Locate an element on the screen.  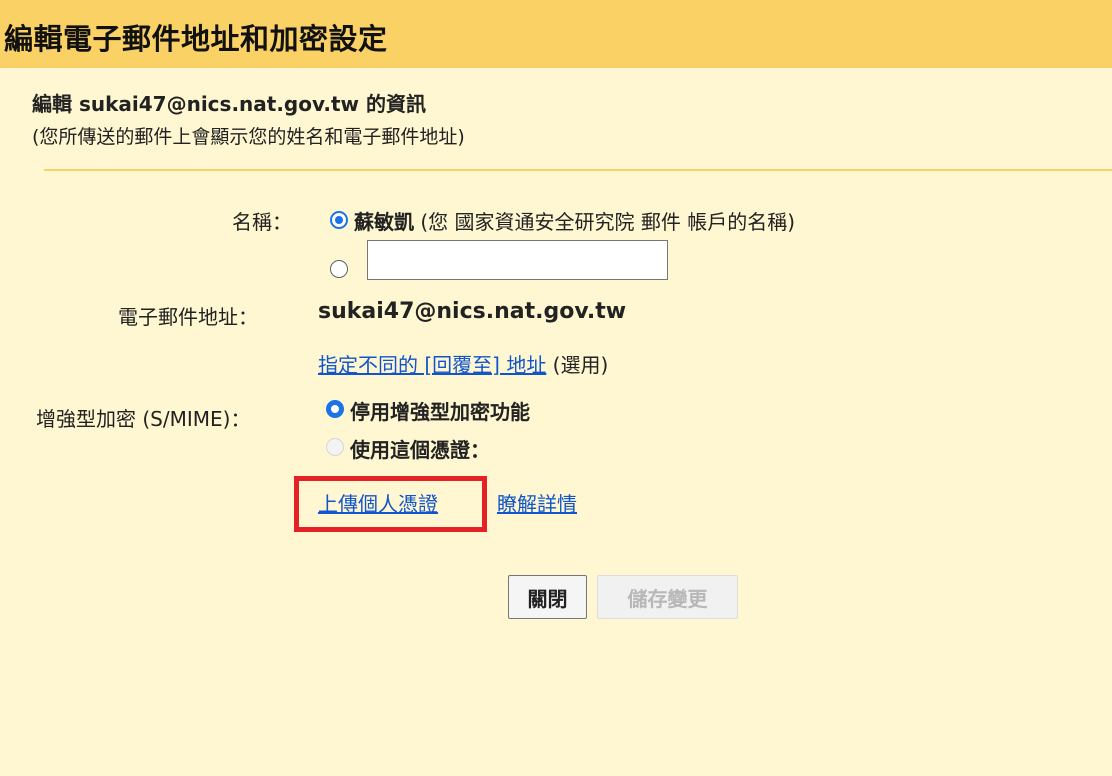
email-value: sukai47@nics.nat.gov.tw is located at coordinates (472, 311).